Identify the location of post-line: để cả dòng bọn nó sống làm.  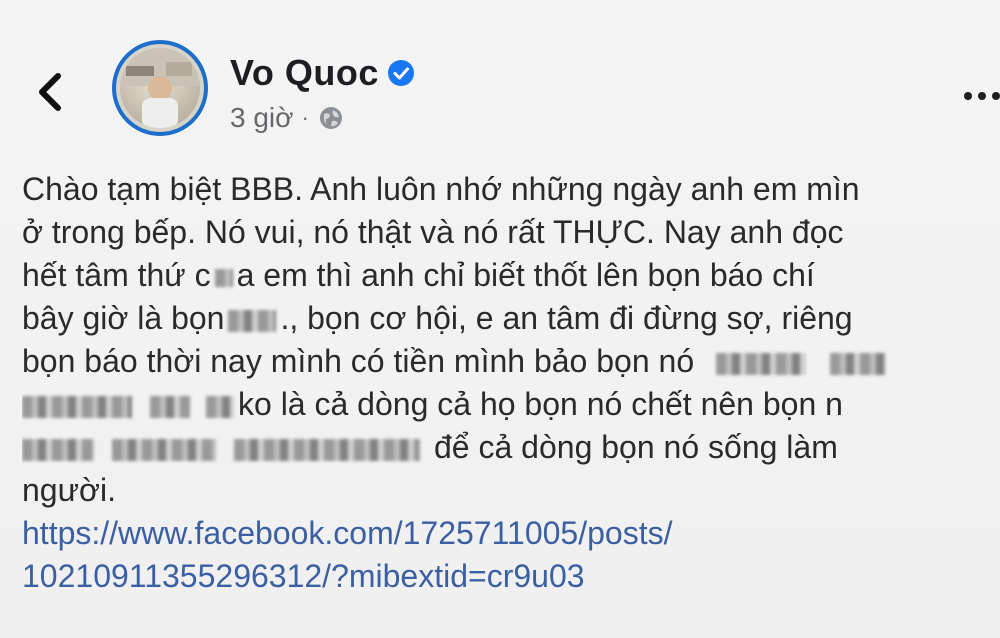
(511, 447).